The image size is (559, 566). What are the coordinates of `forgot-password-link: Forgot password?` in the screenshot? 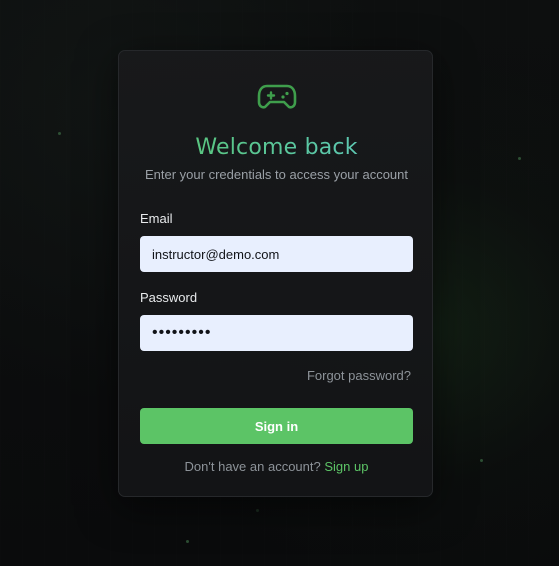 It's located at (359, 376).